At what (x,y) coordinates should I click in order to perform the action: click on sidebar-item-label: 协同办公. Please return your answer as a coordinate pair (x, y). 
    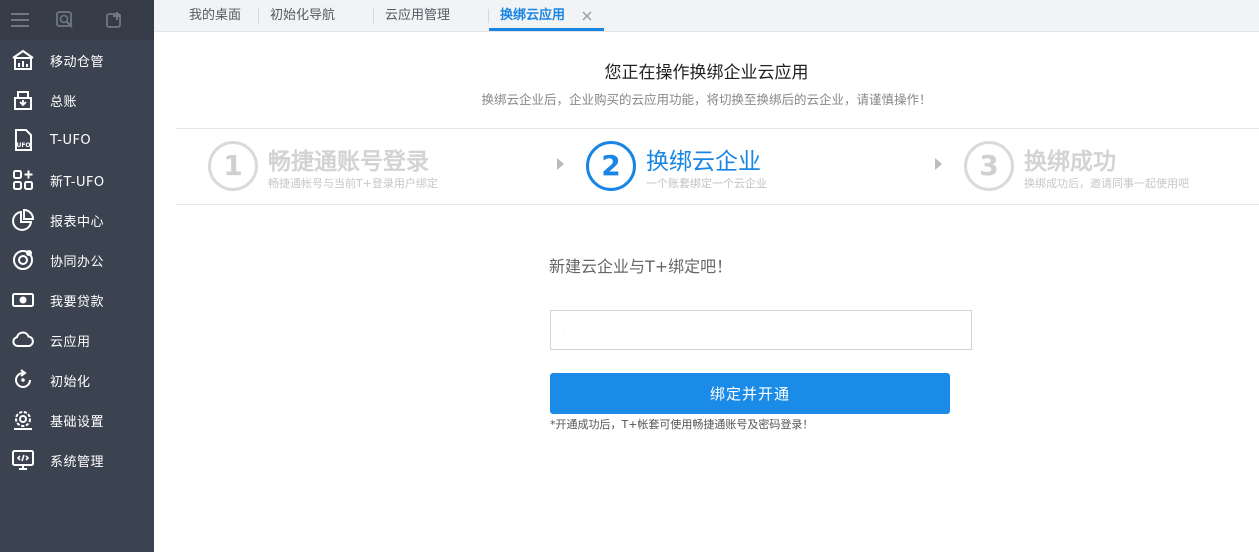
    Looking at the image, I should click on (77, 262).